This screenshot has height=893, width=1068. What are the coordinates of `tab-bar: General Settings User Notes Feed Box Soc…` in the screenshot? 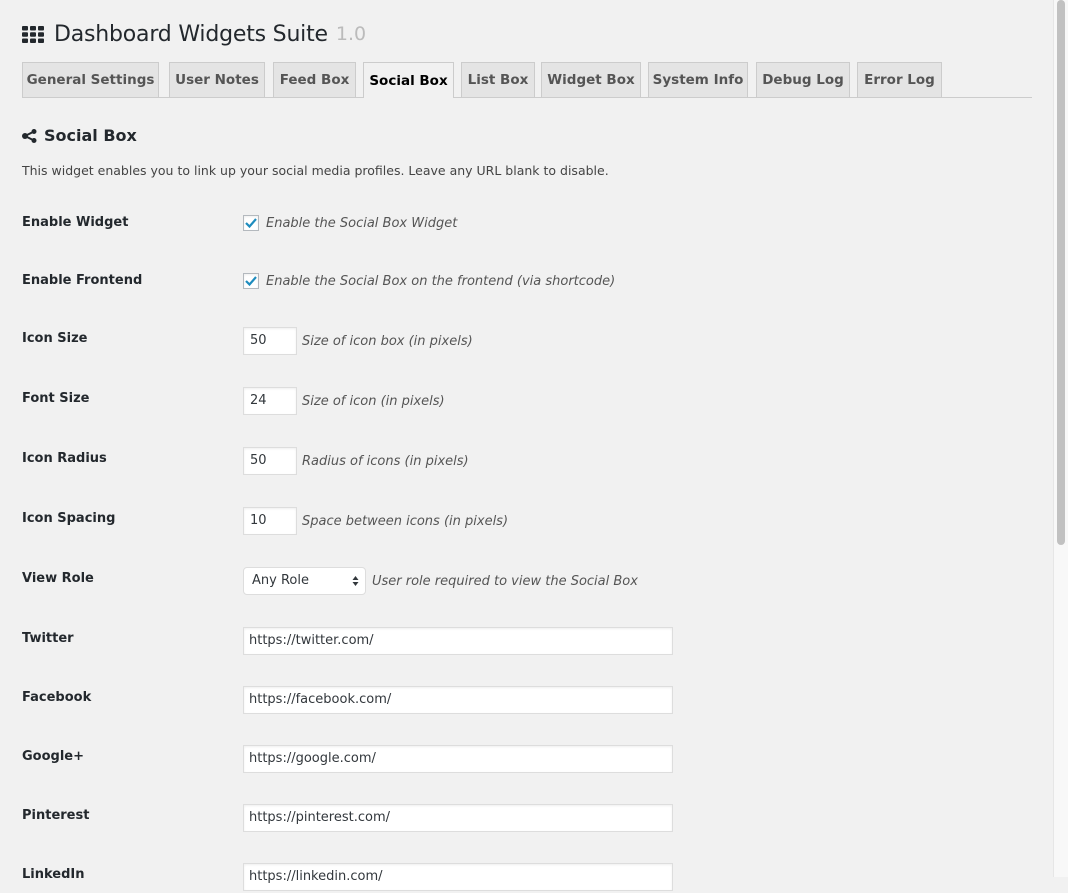 It's located at (527, 80).